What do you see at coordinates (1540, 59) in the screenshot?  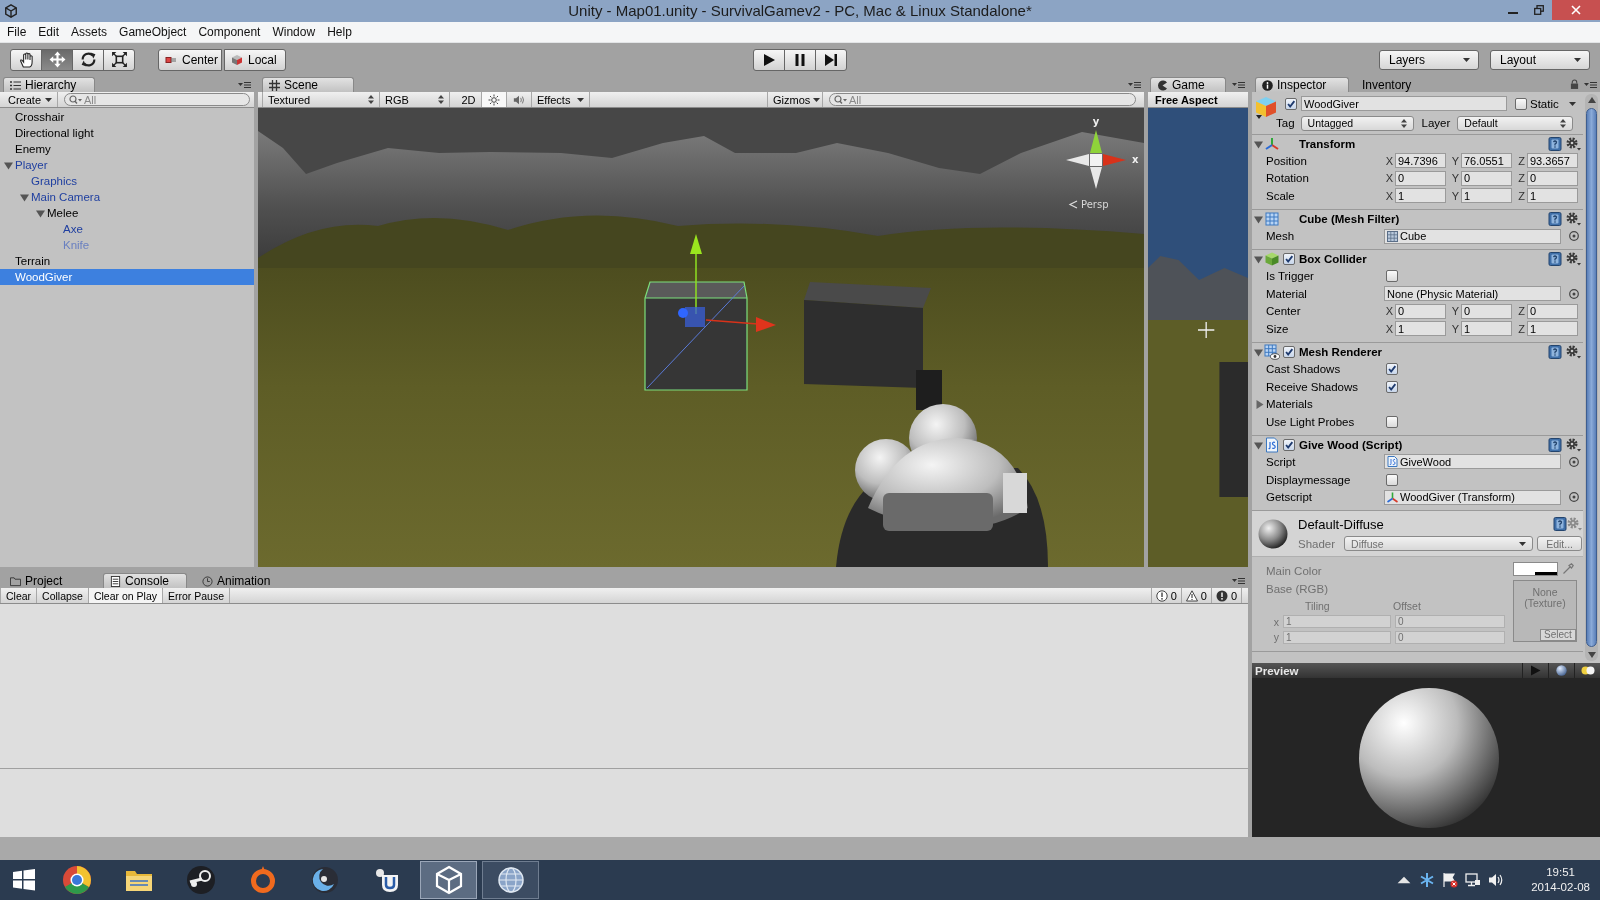 I see `layout-dropdown: Layout` at bounding box center [1540, 59].